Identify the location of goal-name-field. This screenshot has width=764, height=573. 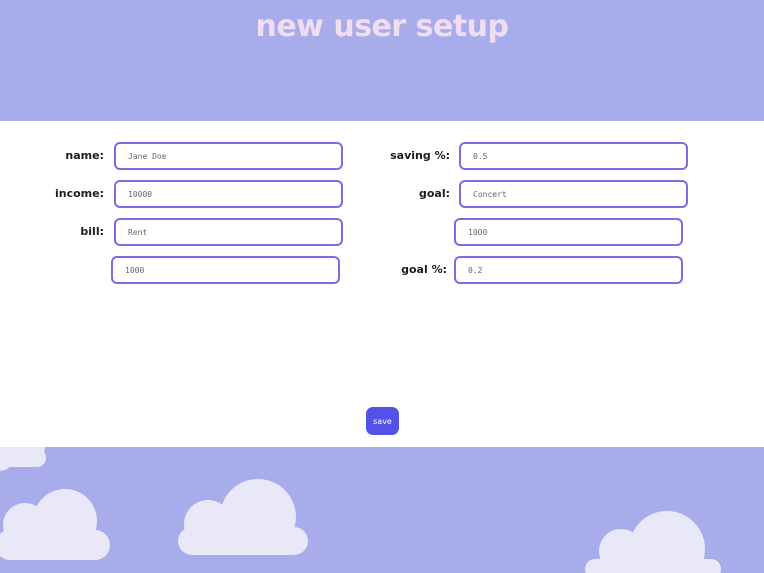
(573, 194).